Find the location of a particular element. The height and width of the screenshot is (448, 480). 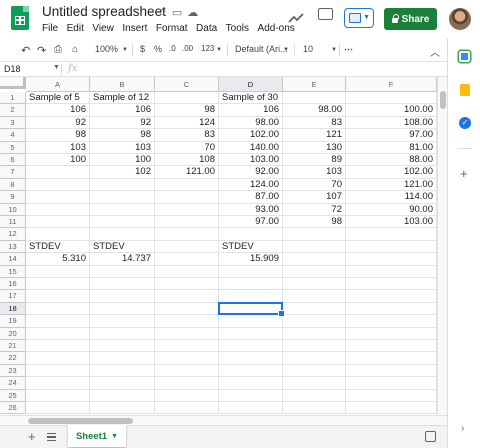

cell-b6: 100 is located at coordinates (122, 160).